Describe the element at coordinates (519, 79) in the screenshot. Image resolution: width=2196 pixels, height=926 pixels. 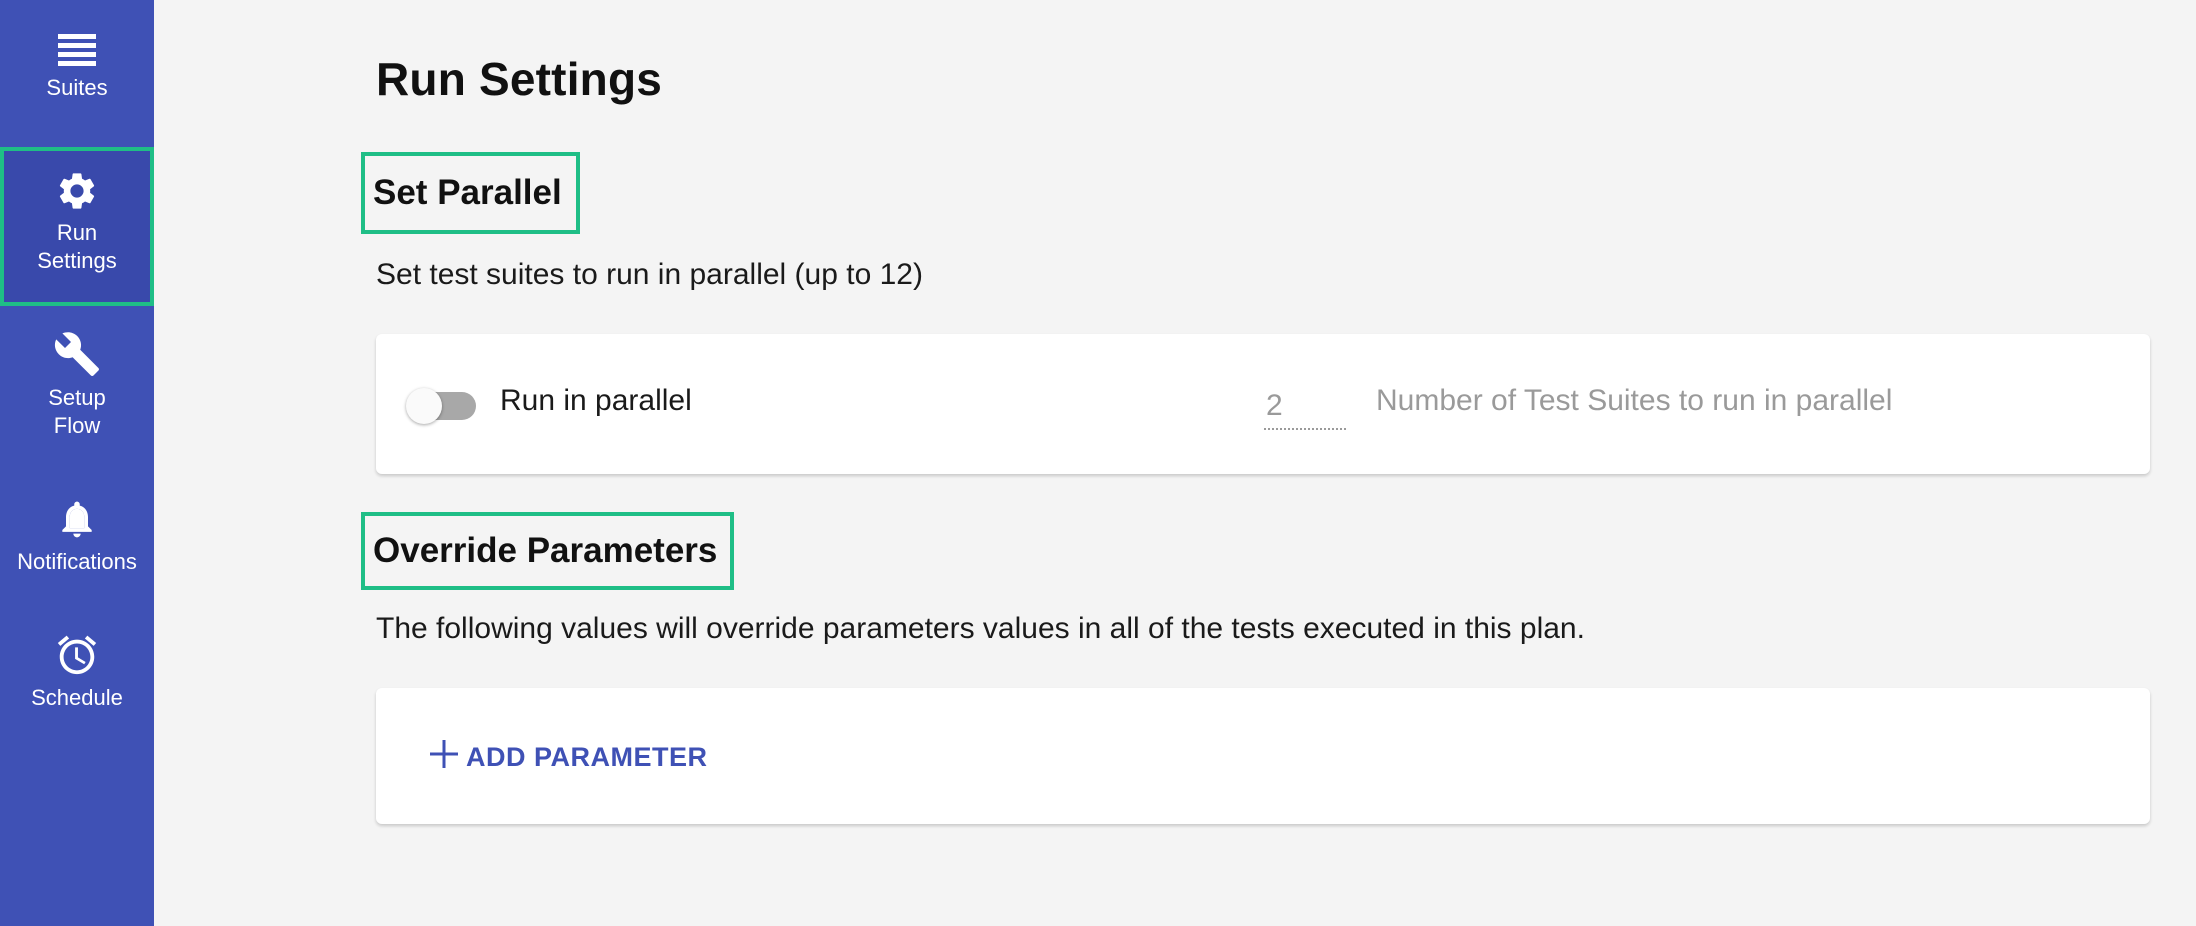
I see `page-title: Run Settings` at that location.